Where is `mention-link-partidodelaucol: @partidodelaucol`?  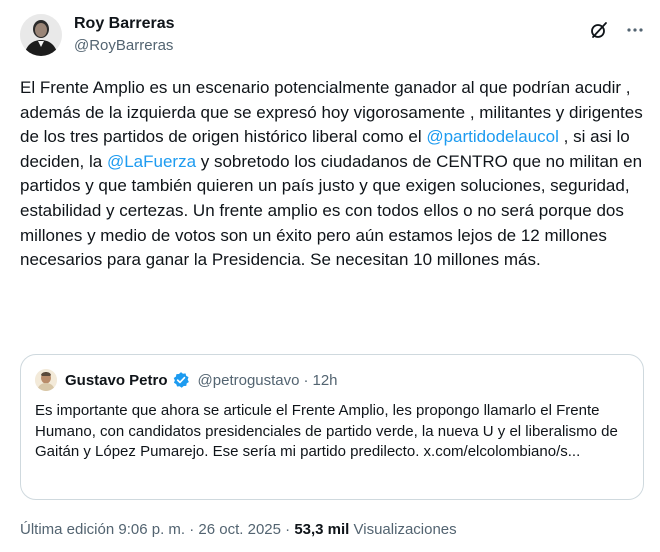
mention-link-partidodelaucol: @partidodelaucol is located at coordinates (492, 136).